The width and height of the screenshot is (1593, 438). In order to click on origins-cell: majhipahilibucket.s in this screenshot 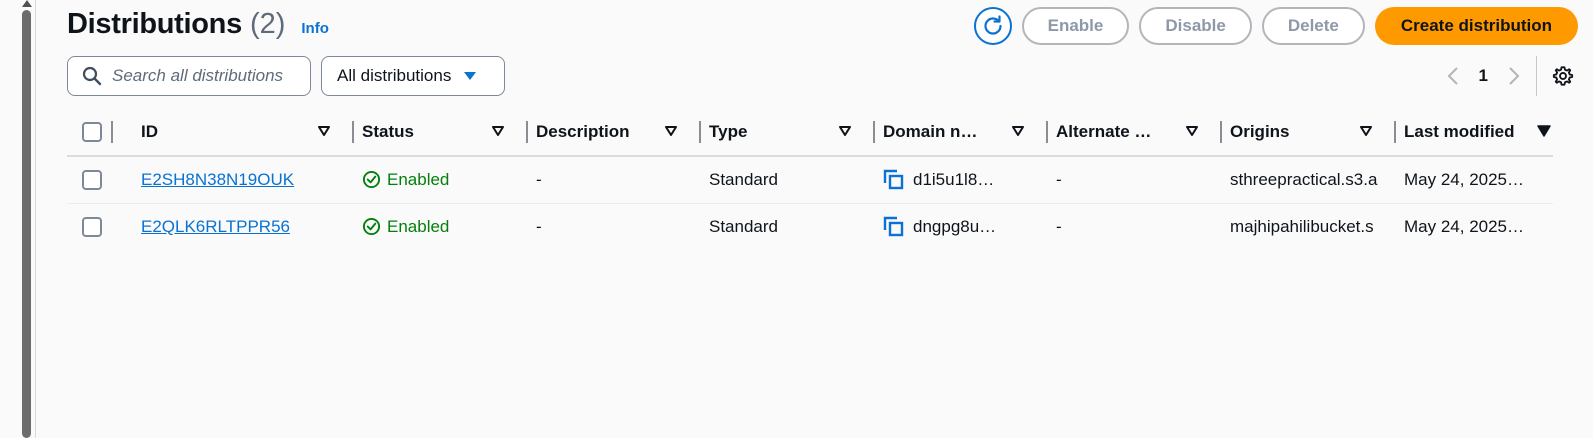, I will do `click(1302, 226)`.